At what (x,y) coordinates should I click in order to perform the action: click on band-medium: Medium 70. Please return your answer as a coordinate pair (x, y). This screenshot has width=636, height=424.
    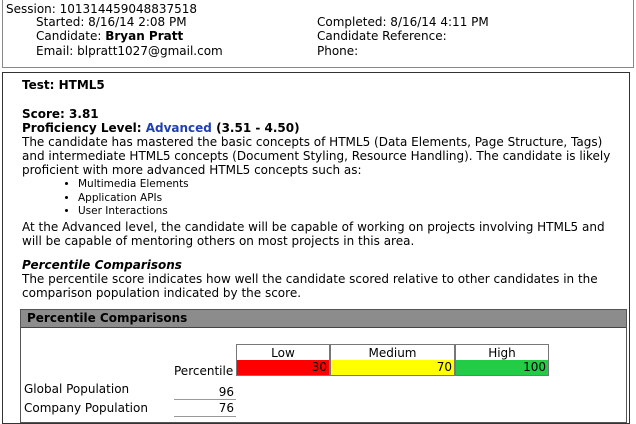
    Looking at the image, I should click on (392, 360).